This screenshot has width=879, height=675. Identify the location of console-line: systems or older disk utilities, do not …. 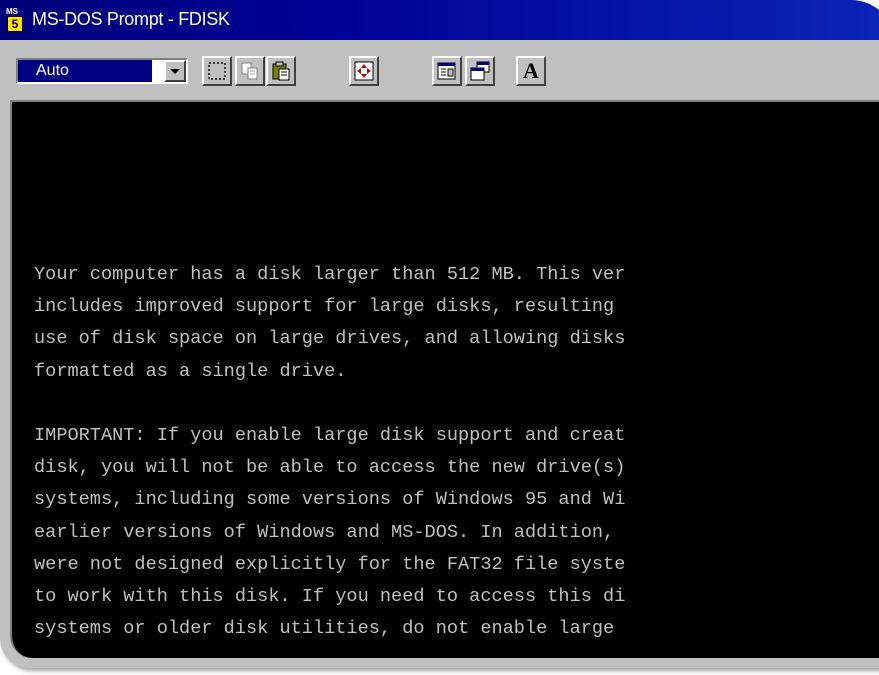
(324, 629).